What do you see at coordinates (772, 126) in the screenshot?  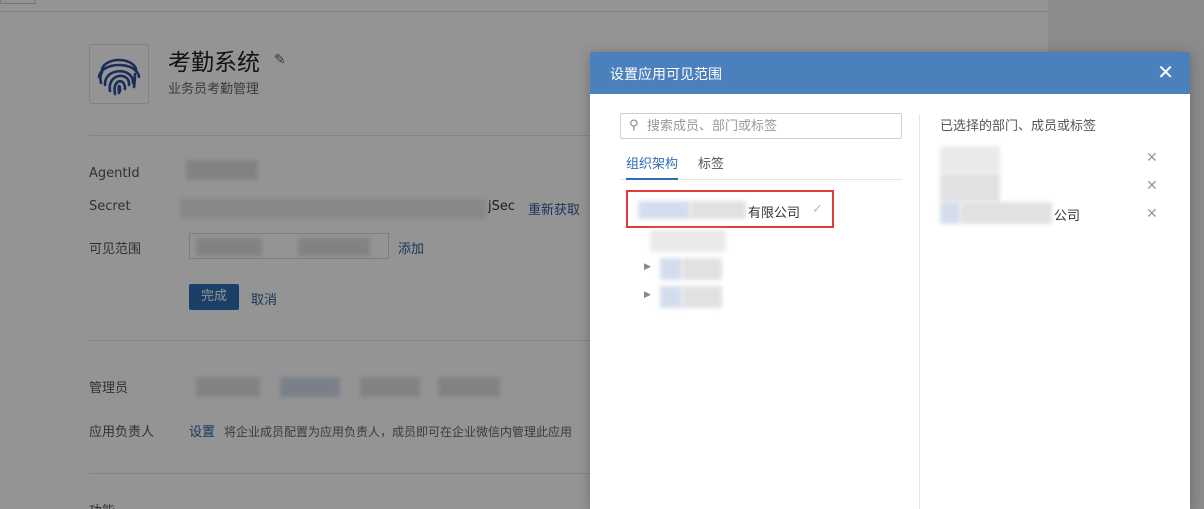 I see `search-input` at bounding box center [772, 126].